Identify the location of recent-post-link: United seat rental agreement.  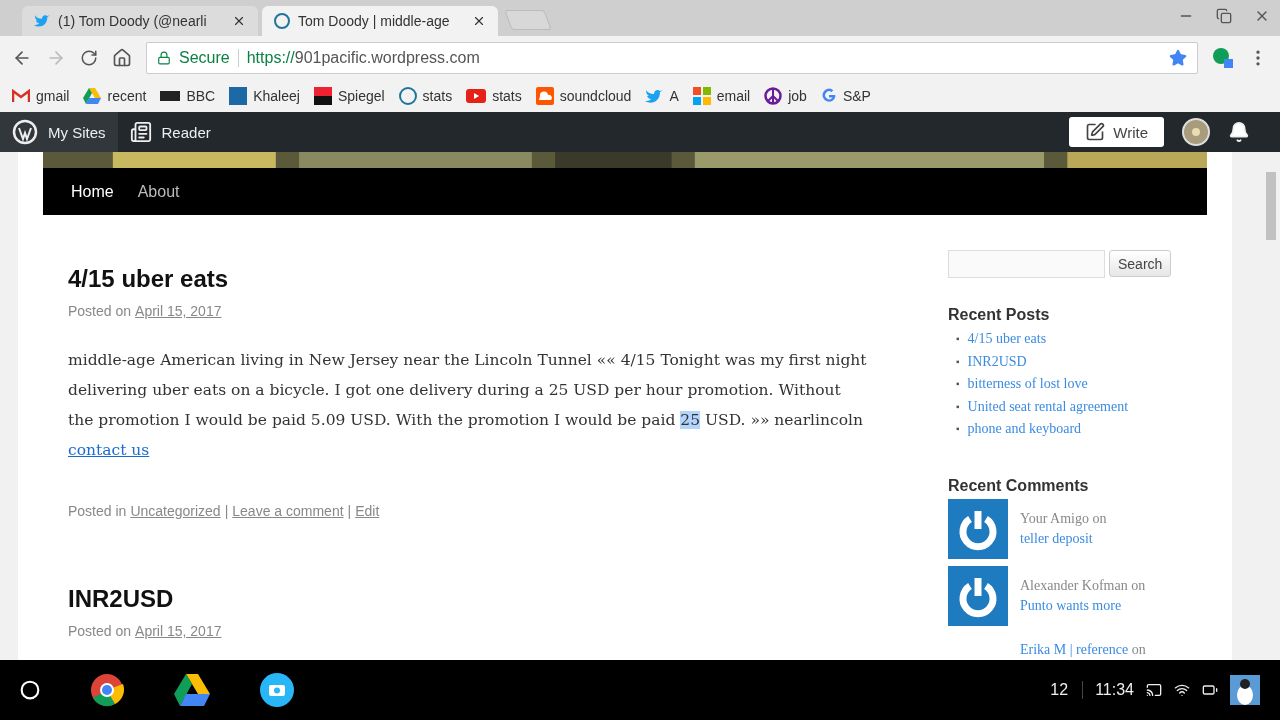
(1048, 406).